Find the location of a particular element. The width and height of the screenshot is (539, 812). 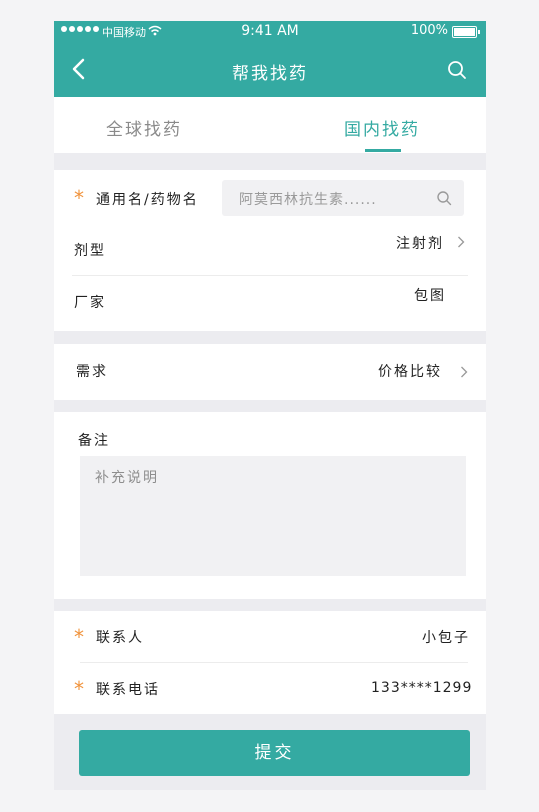

phone-label: 联系电话 is located at coordinates (128, 690).